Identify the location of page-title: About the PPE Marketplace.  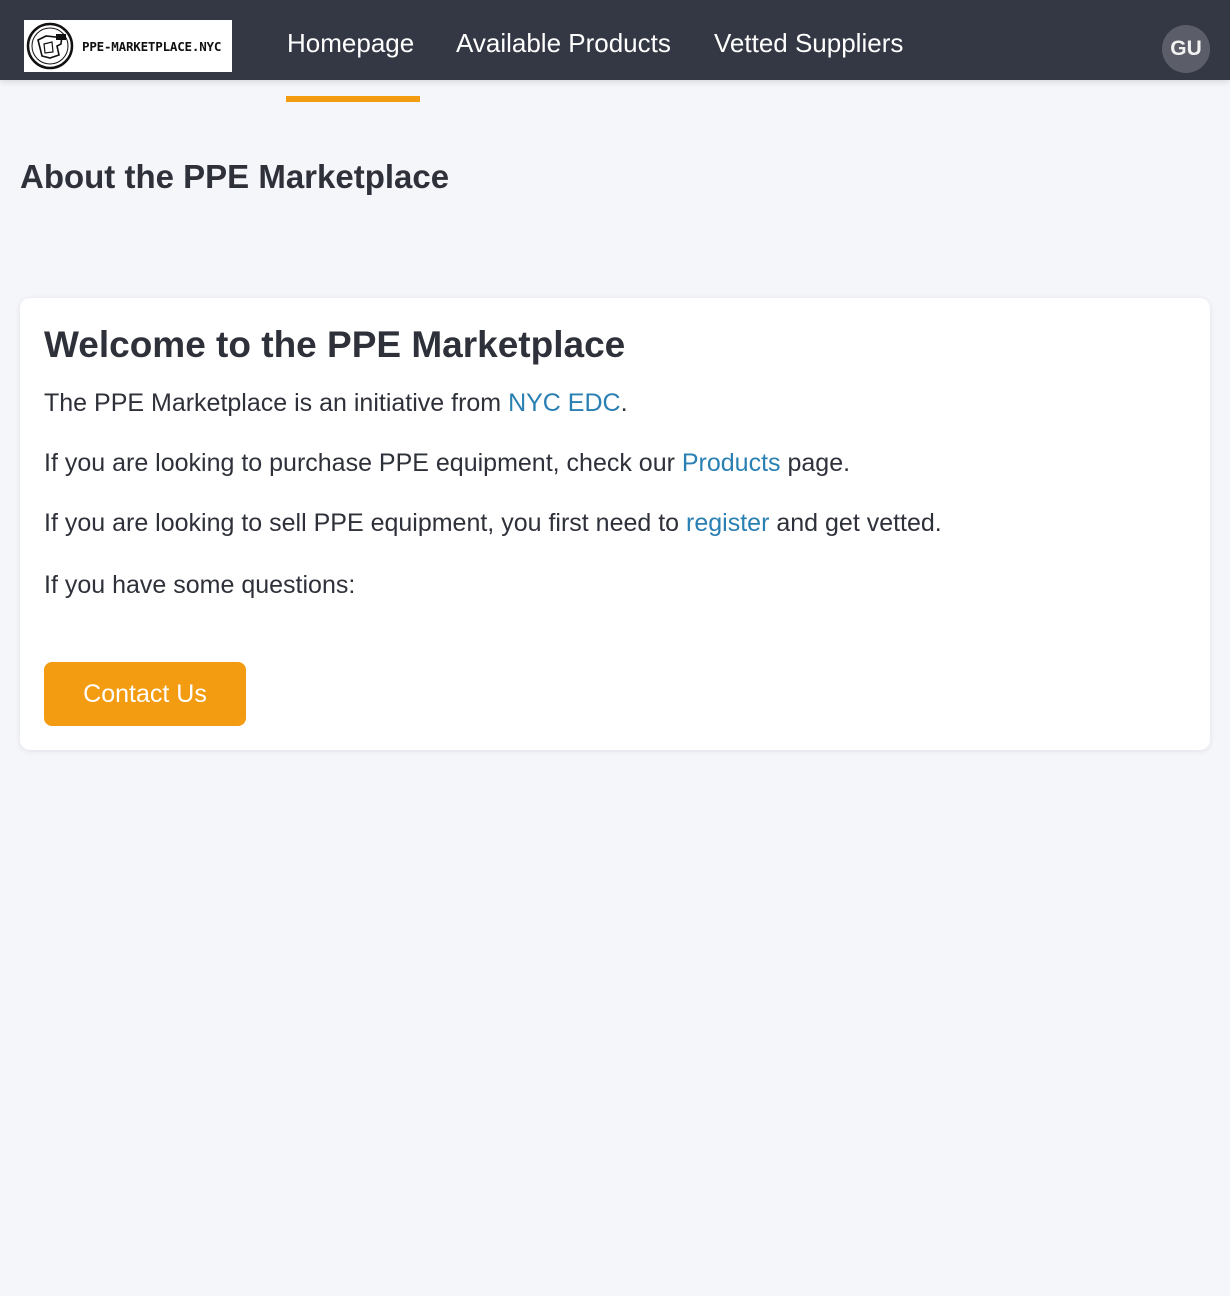
(235, 176).